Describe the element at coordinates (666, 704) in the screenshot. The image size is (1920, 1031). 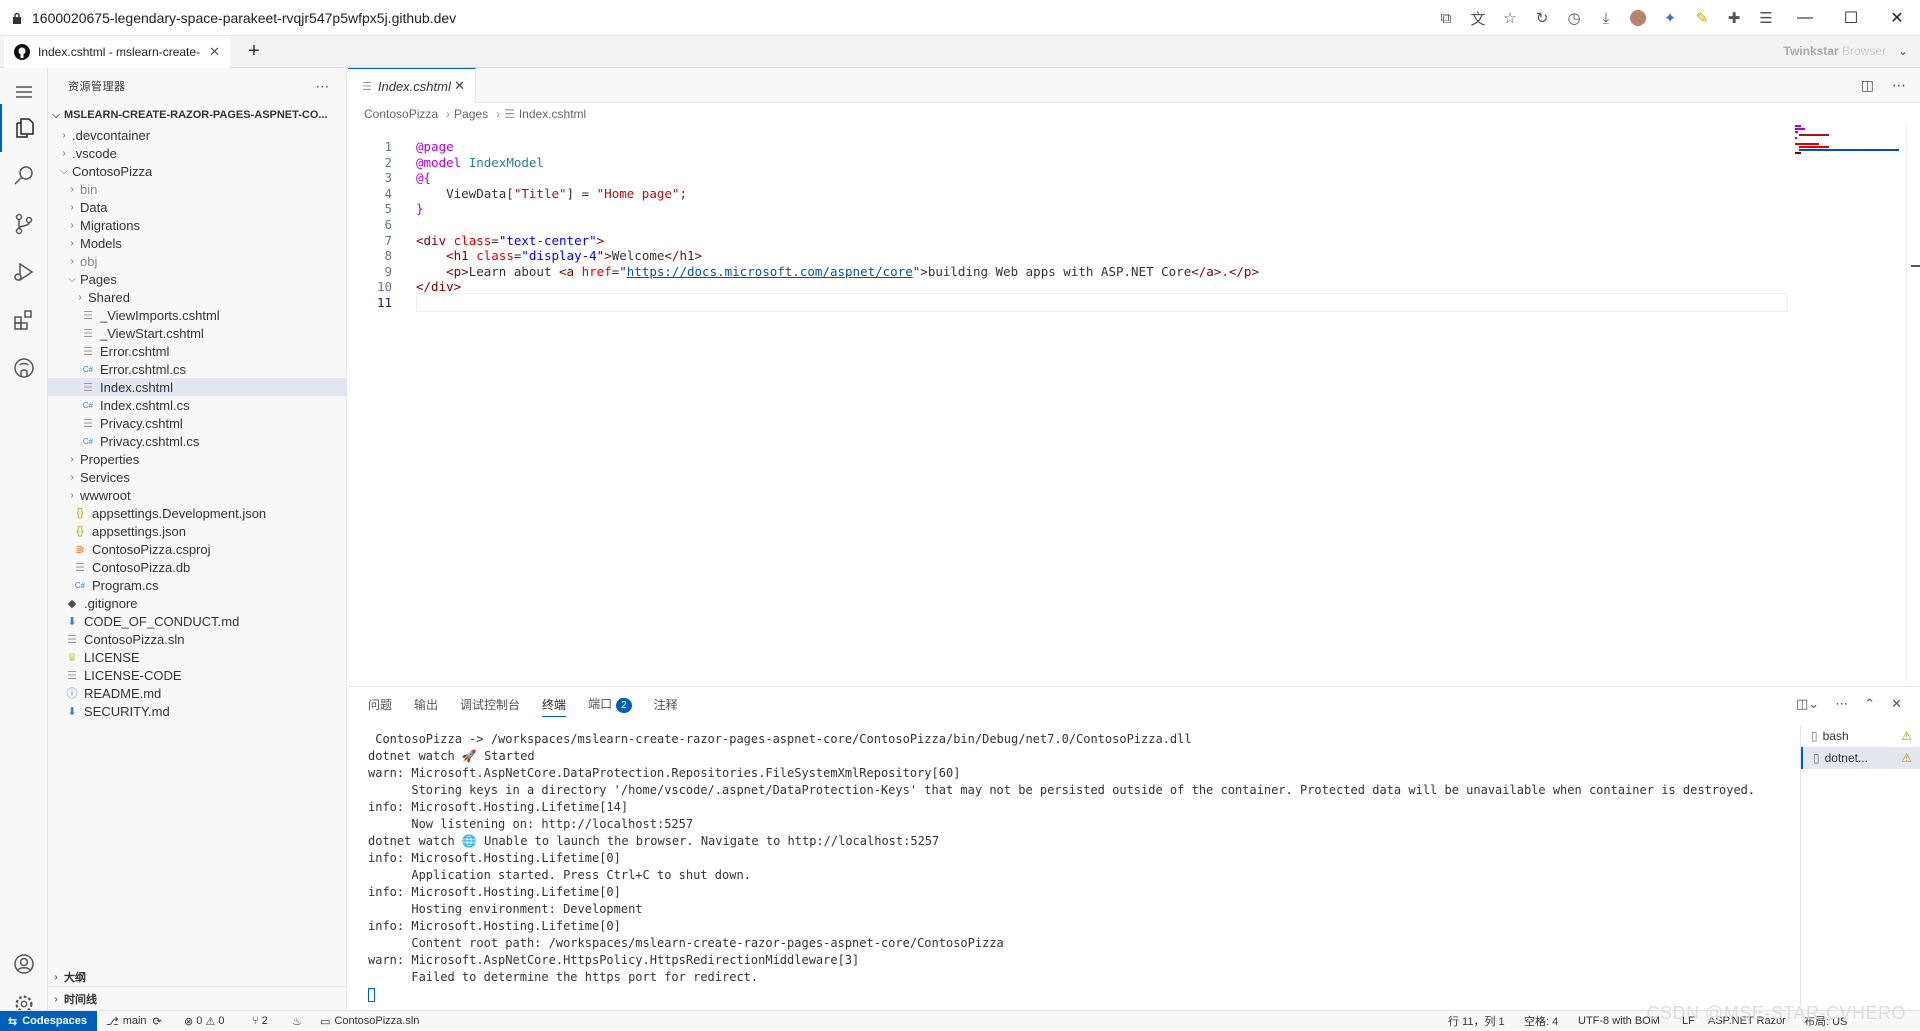
I see `tab-comments: 注释` at that location.